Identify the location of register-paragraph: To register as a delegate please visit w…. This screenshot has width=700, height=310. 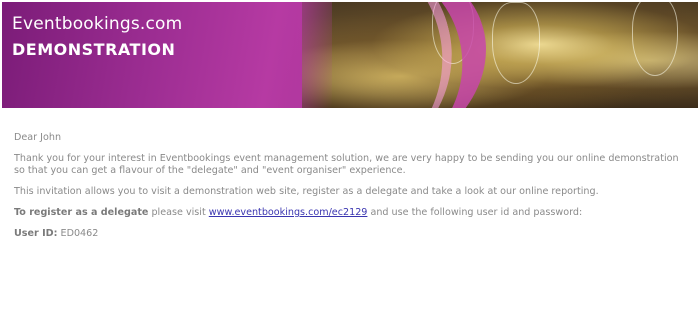
(350, 213).